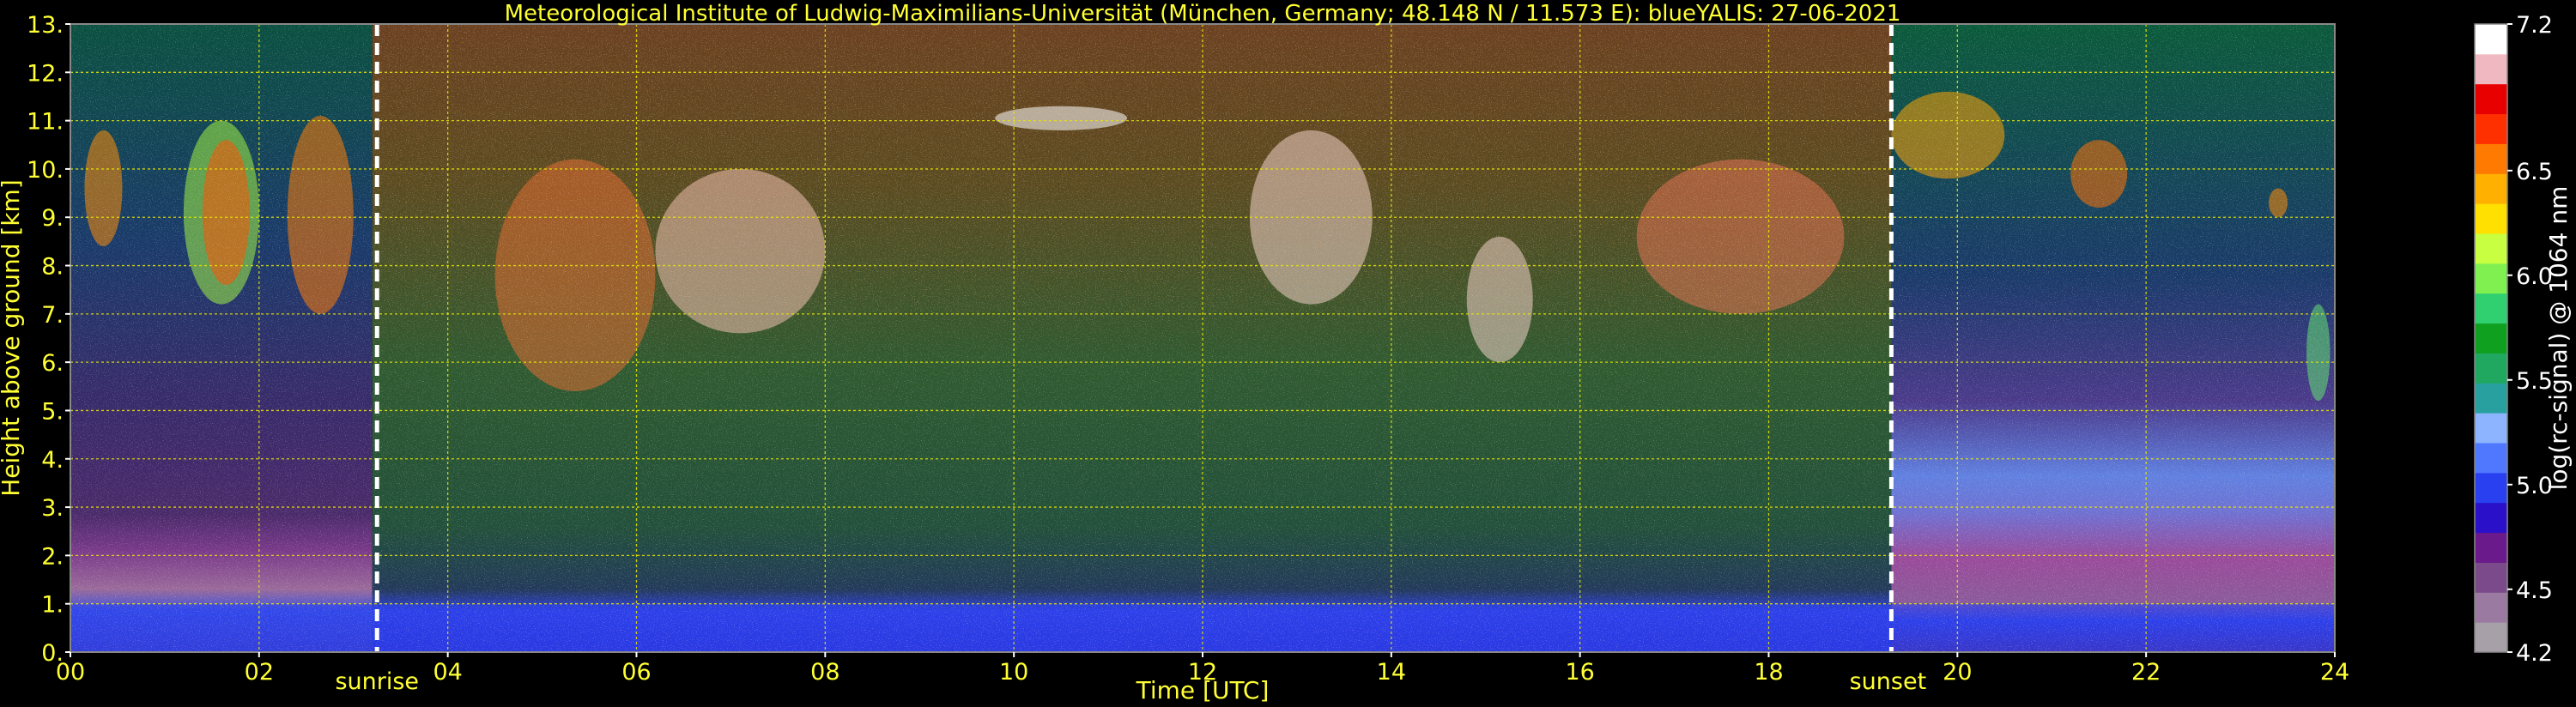  I want to click on y-tick-label: 2., so click(52, 556).